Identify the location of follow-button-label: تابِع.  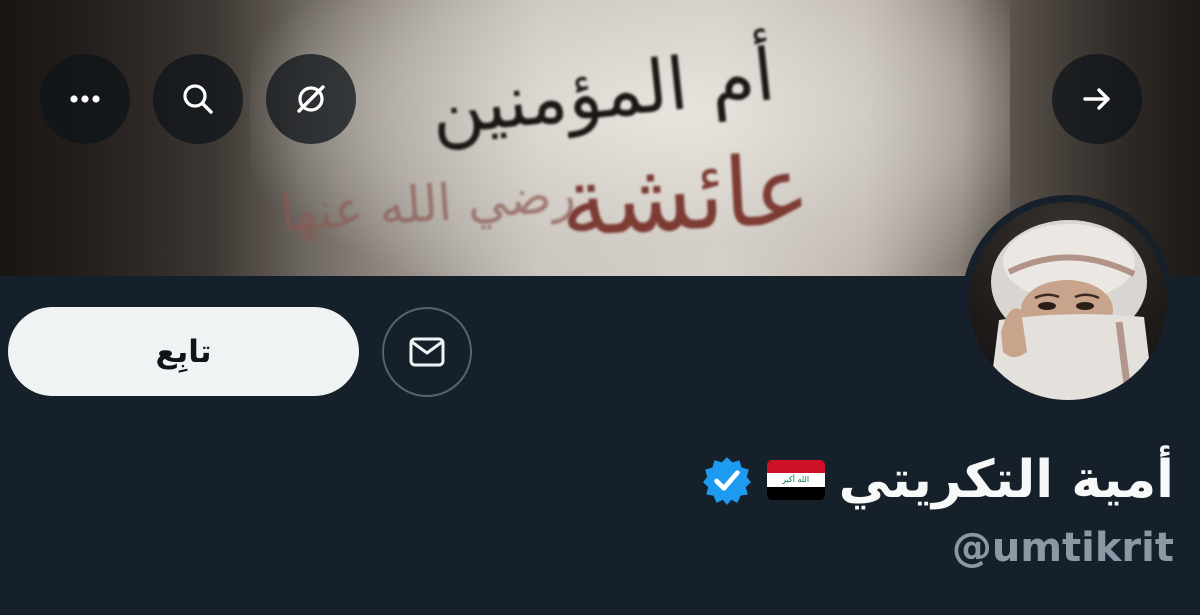
(183, 351).